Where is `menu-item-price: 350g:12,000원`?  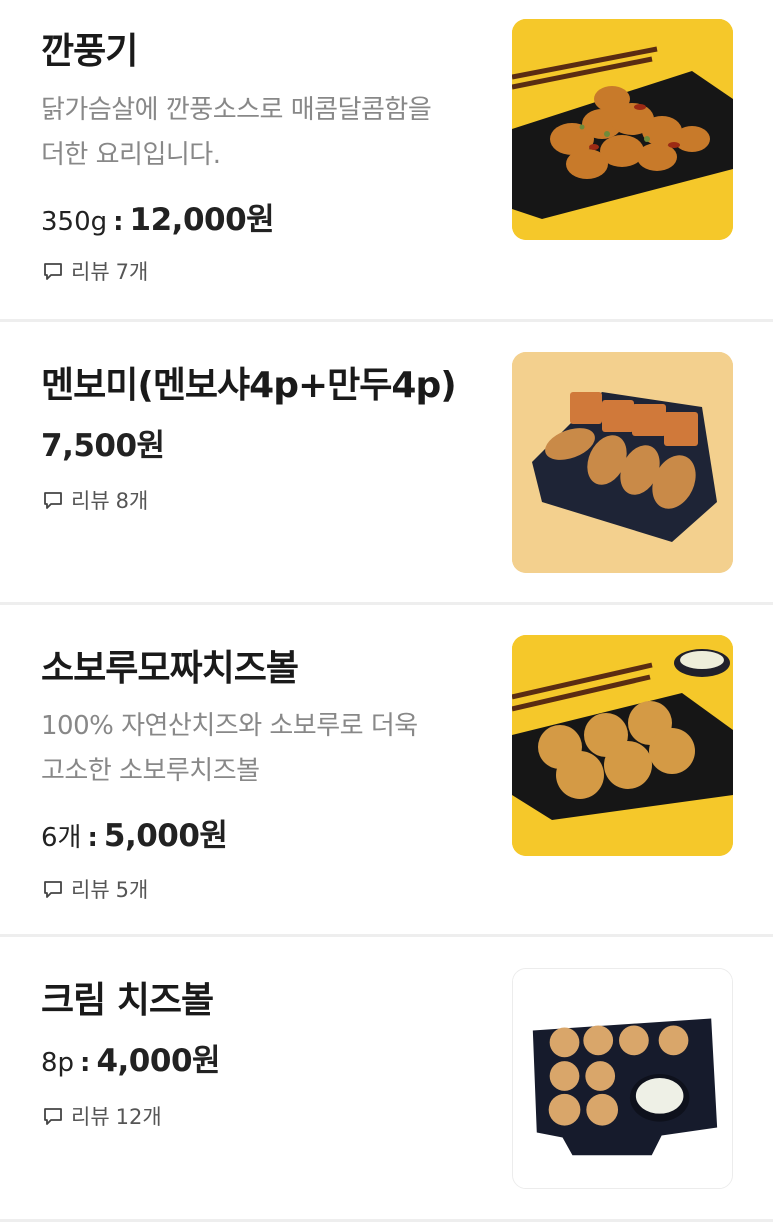
menu-item-price: 350g:12,000원 is located at coordinates (158, 216).